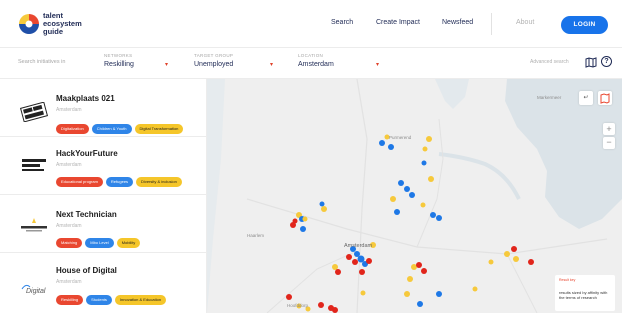 The image size is (622, 313). I want to click on help-icon: ?, so click(606, 61).